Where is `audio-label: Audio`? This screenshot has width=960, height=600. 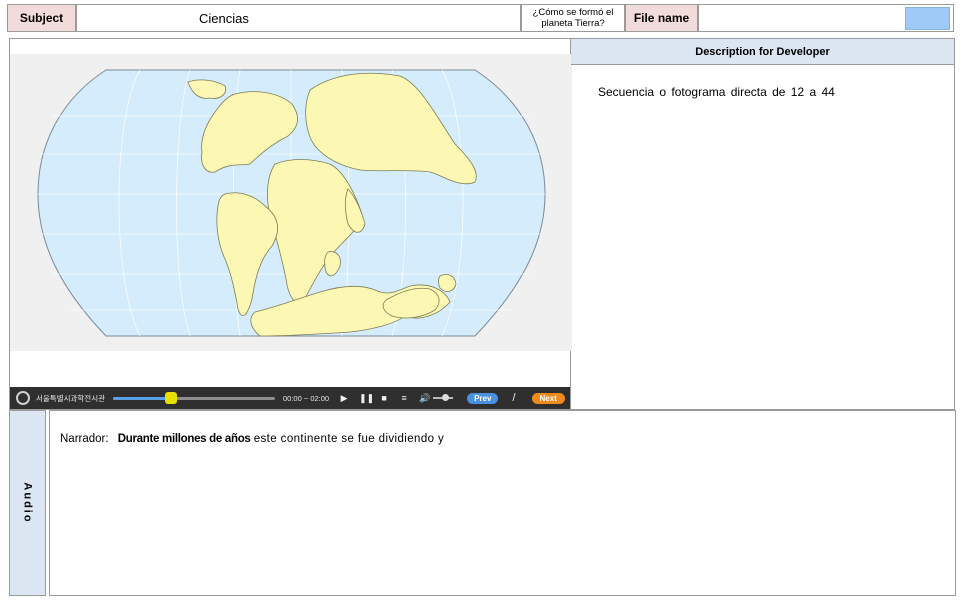 audio-label: Audio is located at coordinates (27, 503).